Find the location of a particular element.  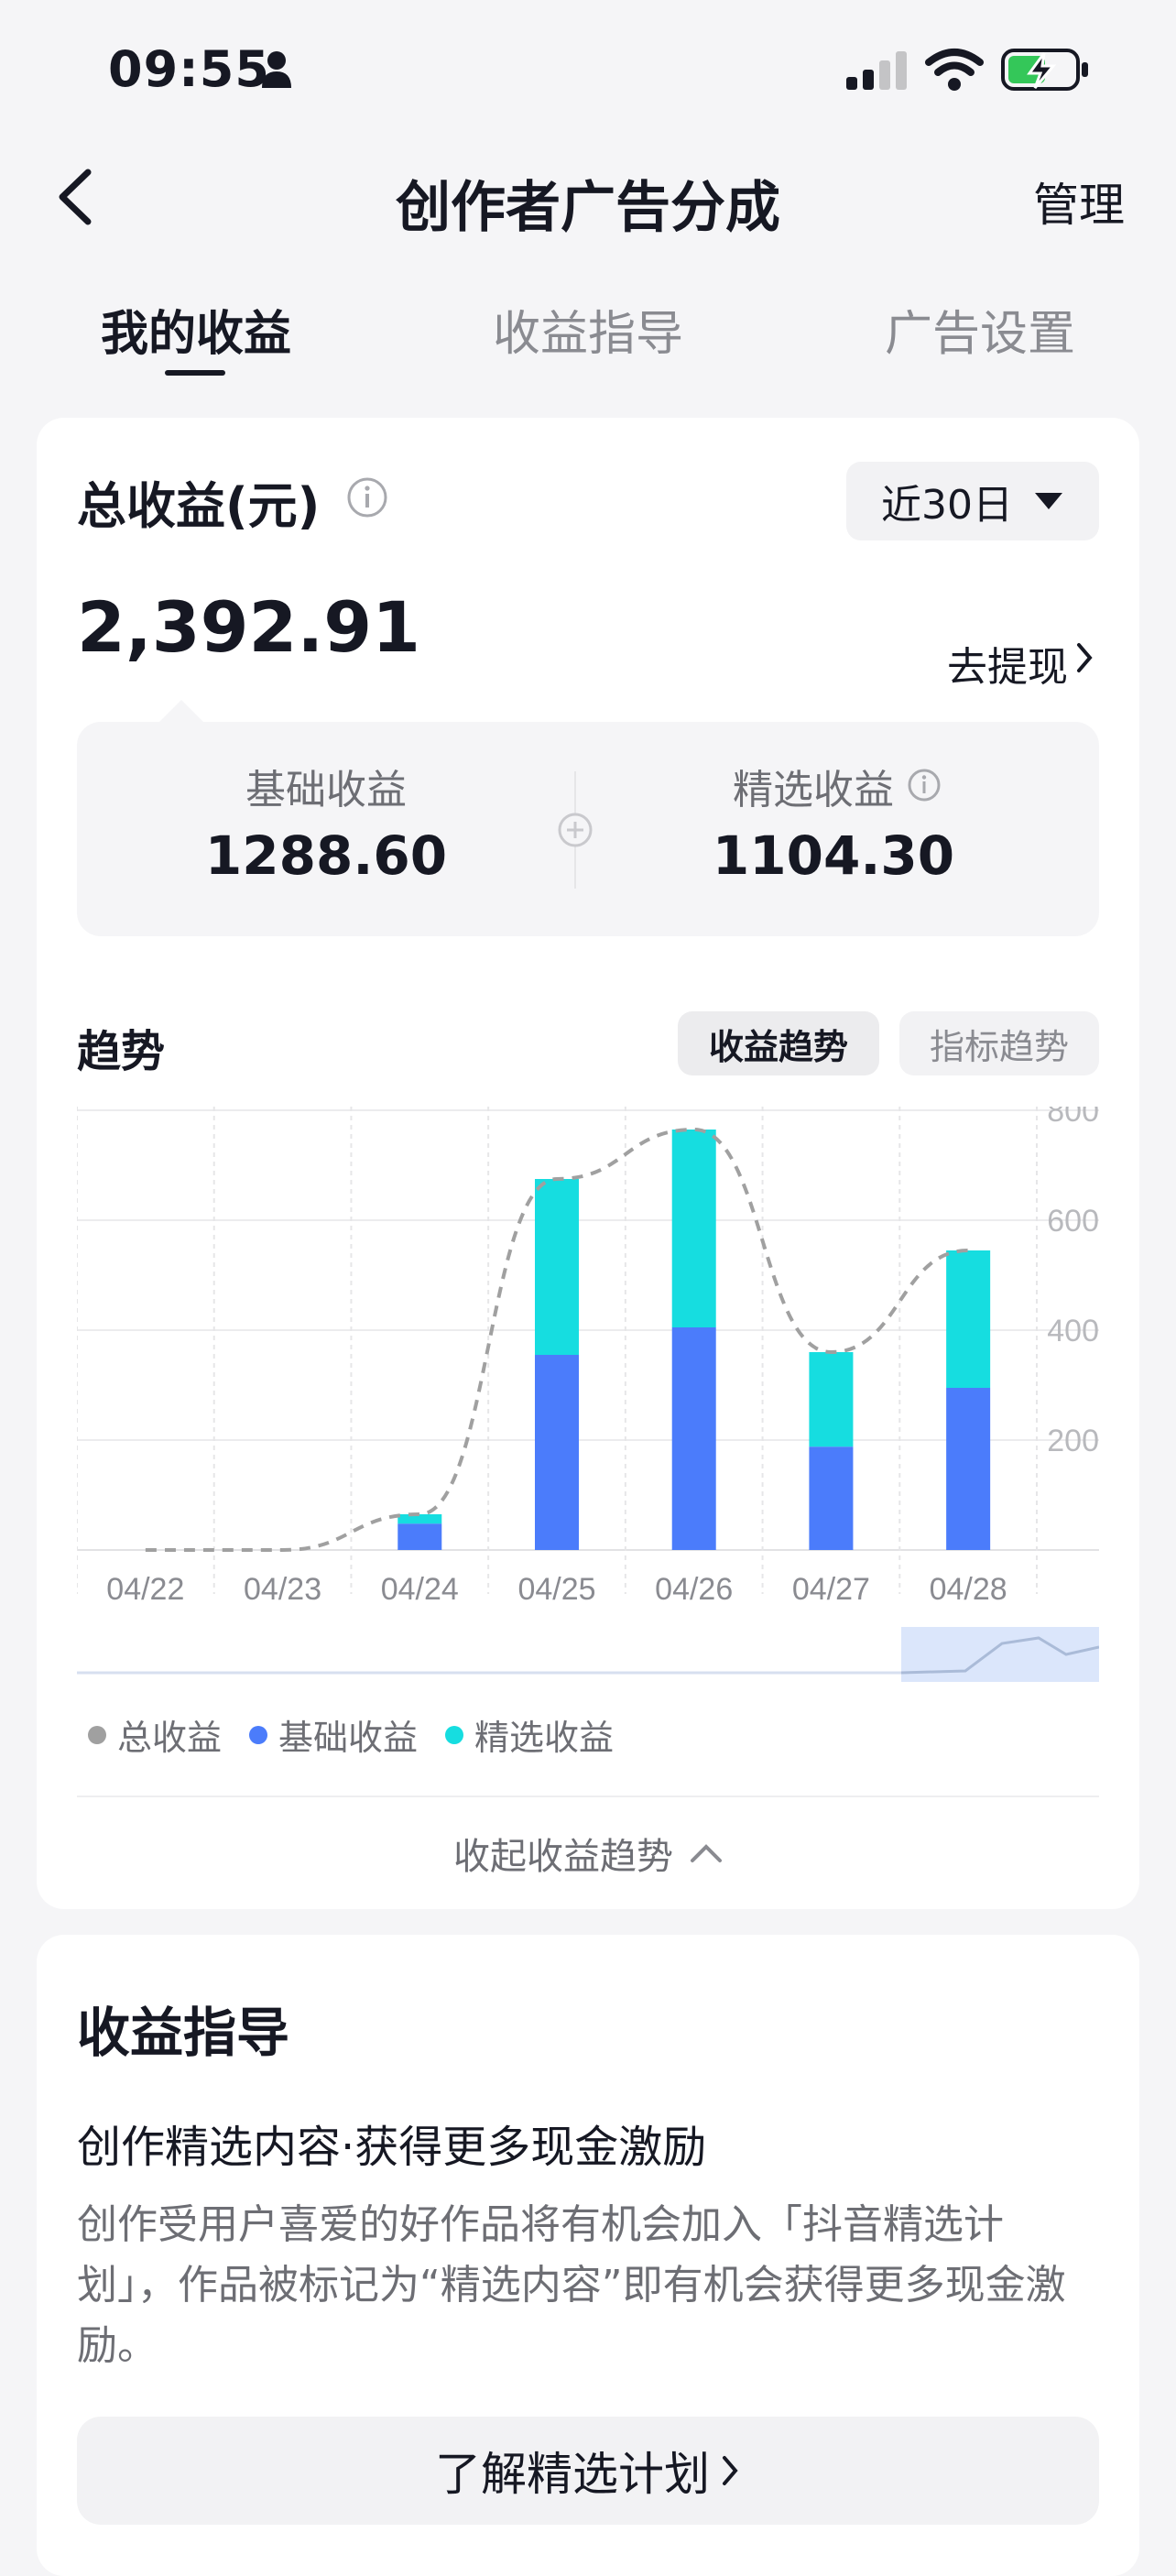

total-earnings-title: 总收益(元) is located at coordinates (199, 506).